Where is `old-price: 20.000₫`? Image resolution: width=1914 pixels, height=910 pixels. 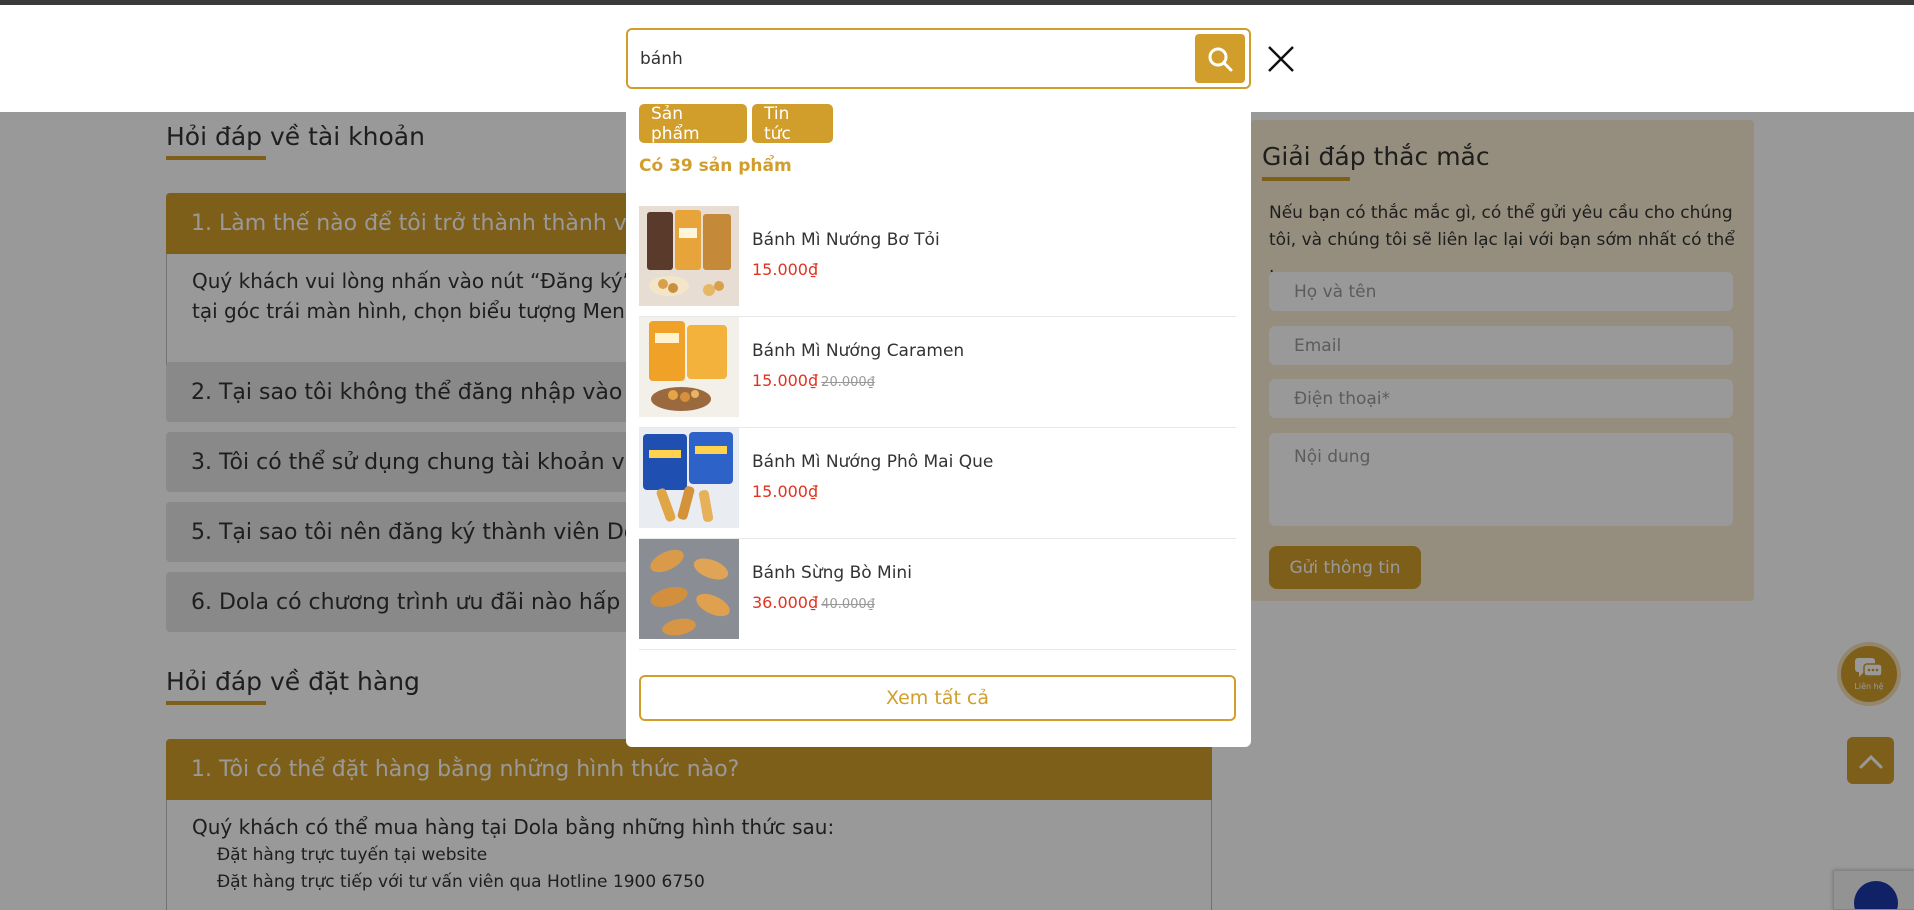 old-price: 20.000₫ is located at coordinates (848, 382).